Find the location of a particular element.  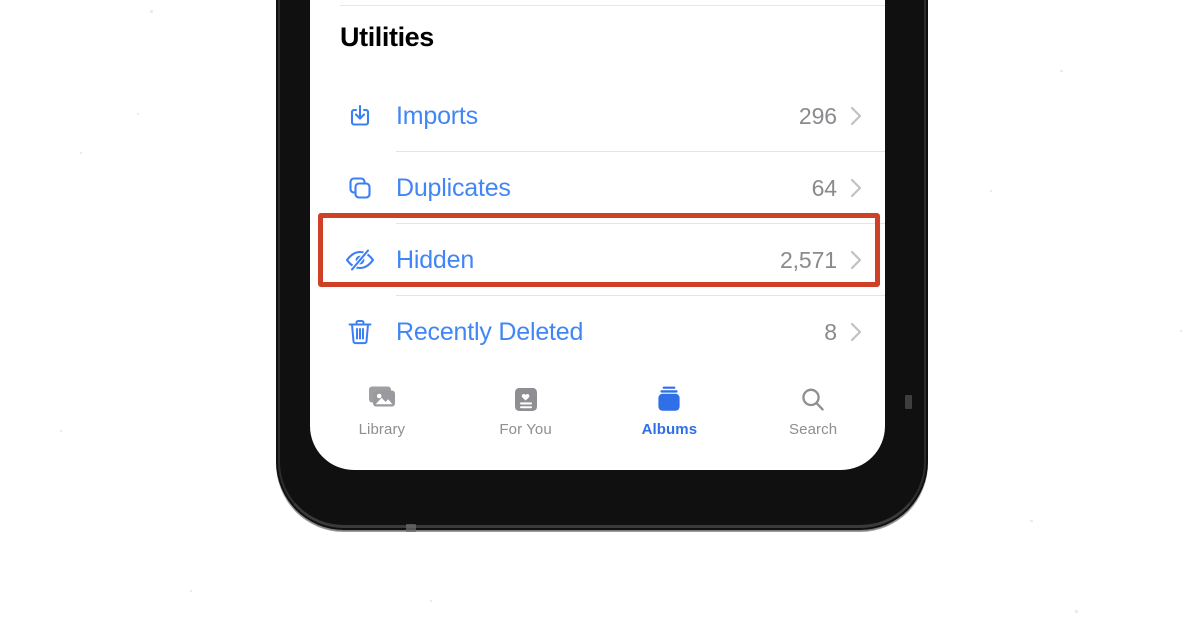

antenna-band-right is located at coordinates (908, 402).